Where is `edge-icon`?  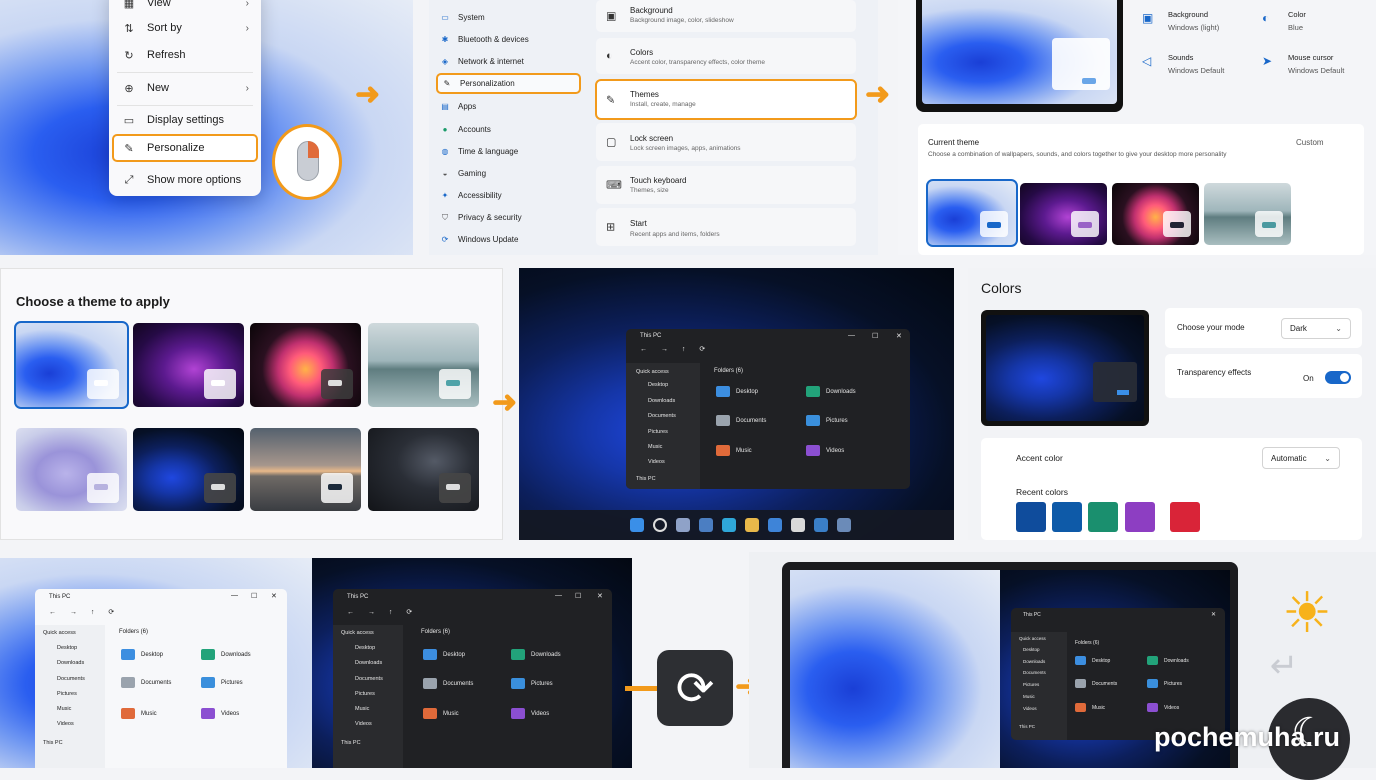 edge-icon is located at coordinates (729, 525).